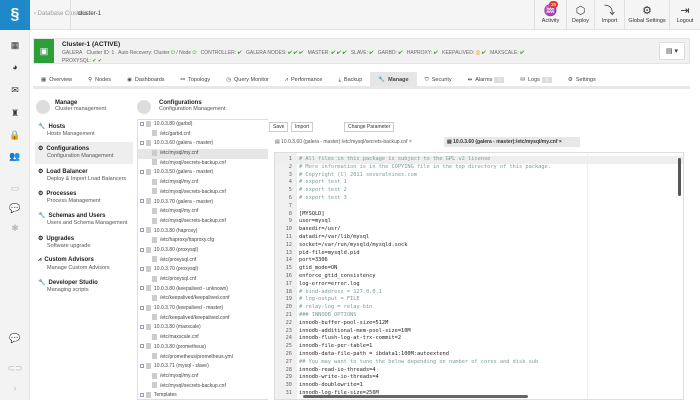 The width and height of the screenshot is (700, 400). Describe the element at coordinates (672, 51) in the screenshot. I see `cluster-actions-dropdown: ▤ ▾` at that location.